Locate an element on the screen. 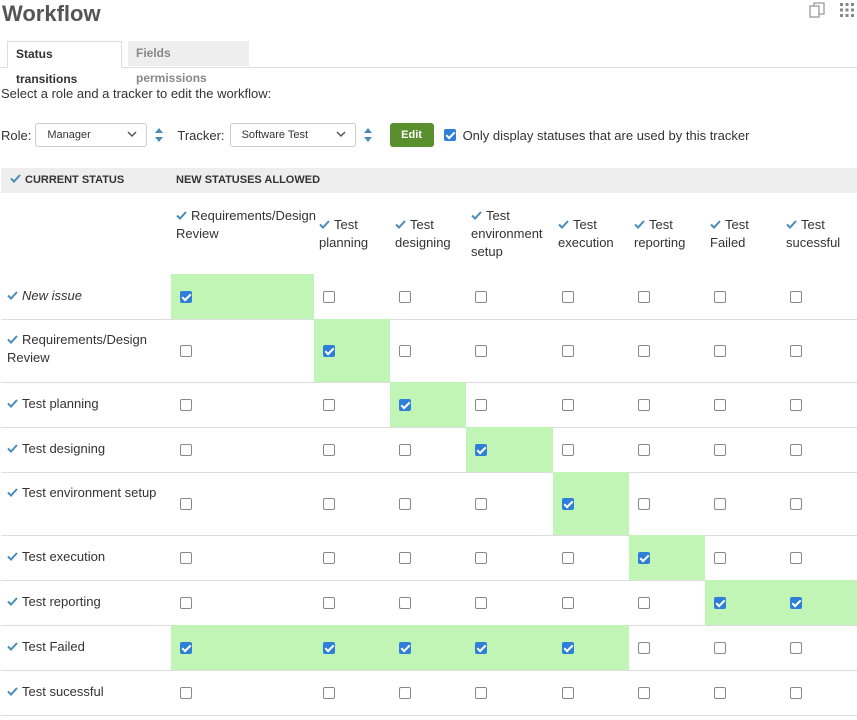 The height and width of the screenshot is (720, 857). apps-grid-icon is located at coordinates (847, 10).